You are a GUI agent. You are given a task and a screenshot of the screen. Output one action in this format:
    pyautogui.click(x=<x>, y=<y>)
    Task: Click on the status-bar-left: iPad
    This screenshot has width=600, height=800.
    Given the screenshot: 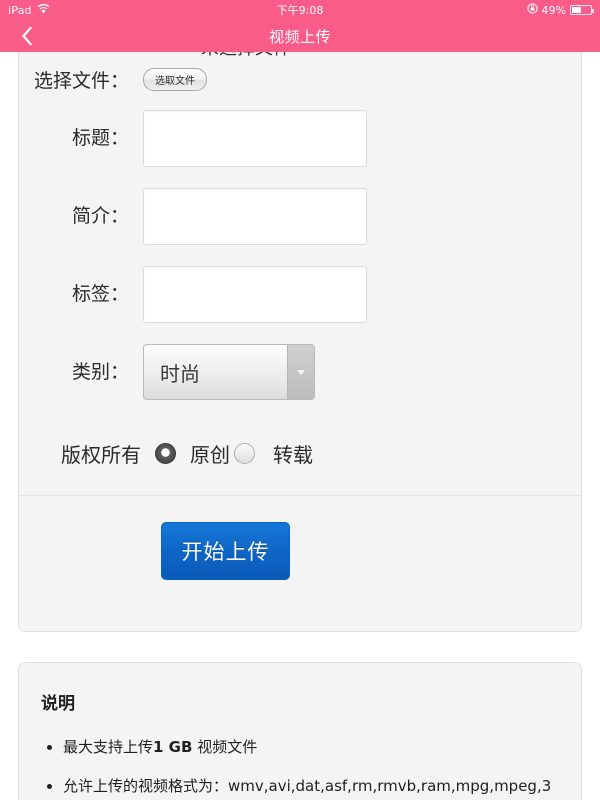 What is the action you would take?
    pyautogui.click(x=29, y=10)
    